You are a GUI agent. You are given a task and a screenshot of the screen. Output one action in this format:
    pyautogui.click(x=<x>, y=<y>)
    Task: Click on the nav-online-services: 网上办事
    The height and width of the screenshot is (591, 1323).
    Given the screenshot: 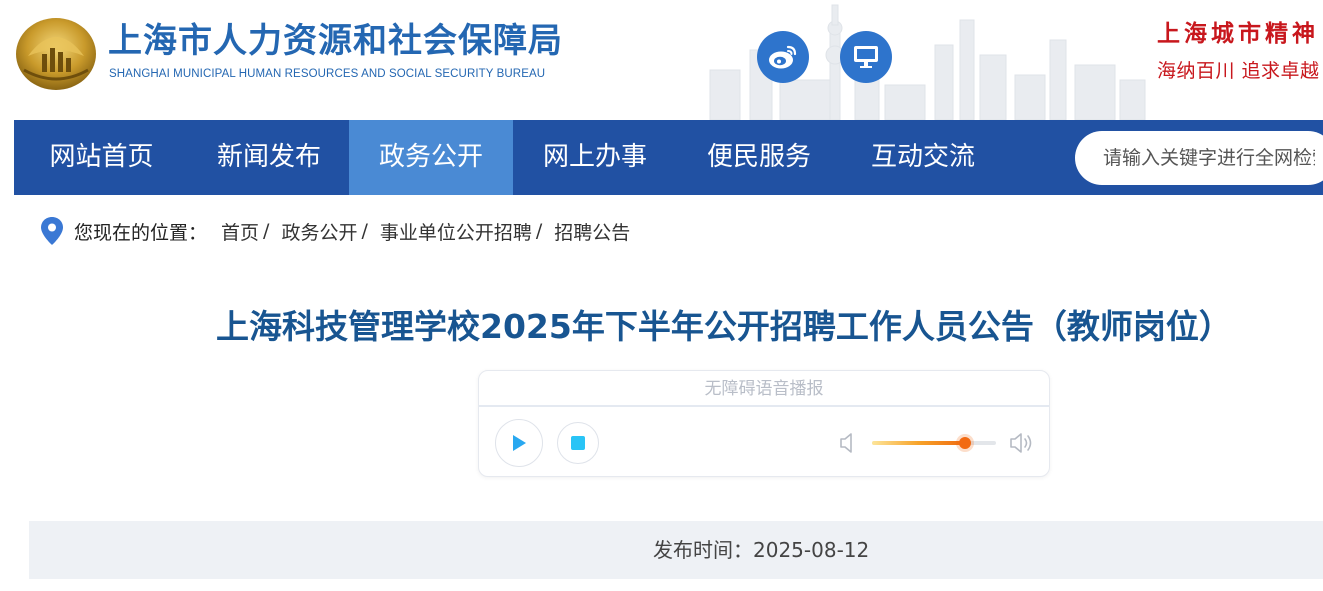 What is the action you would take?
    pyautogui.click(x=595, y=157)
    